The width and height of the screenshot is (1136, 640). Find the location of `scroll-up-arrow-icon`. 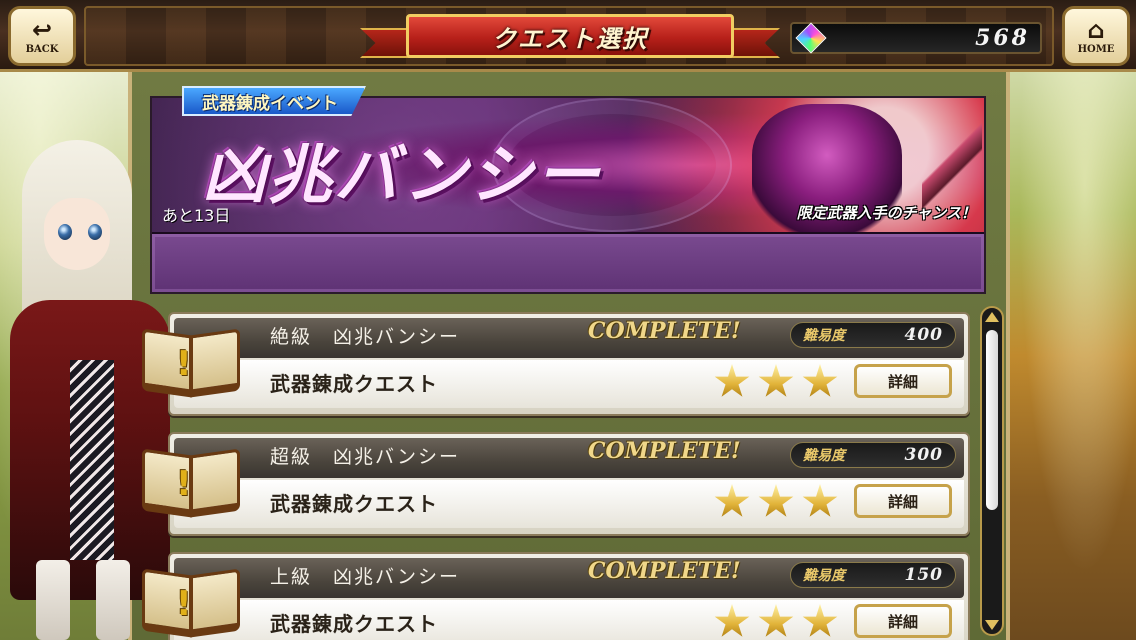

scroll-up-arrow-icon is located at coordinates (992, 317).